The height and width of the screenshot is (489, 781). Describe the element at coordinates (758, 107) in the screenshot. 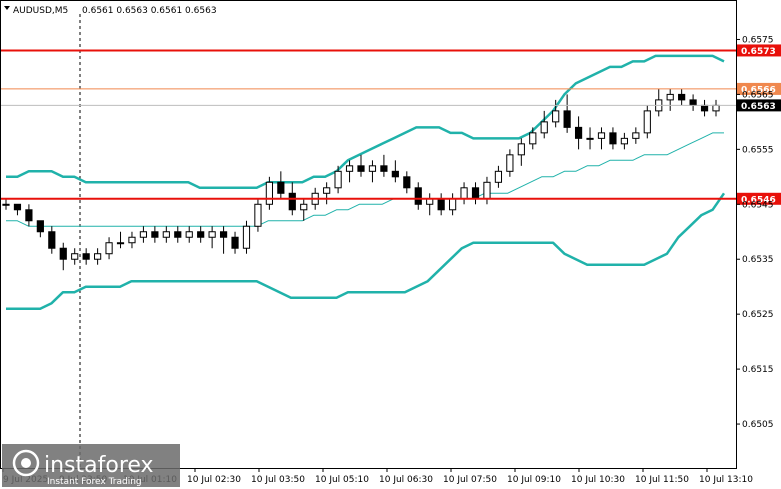

I see `current-price-label: 0.6563` at that location.